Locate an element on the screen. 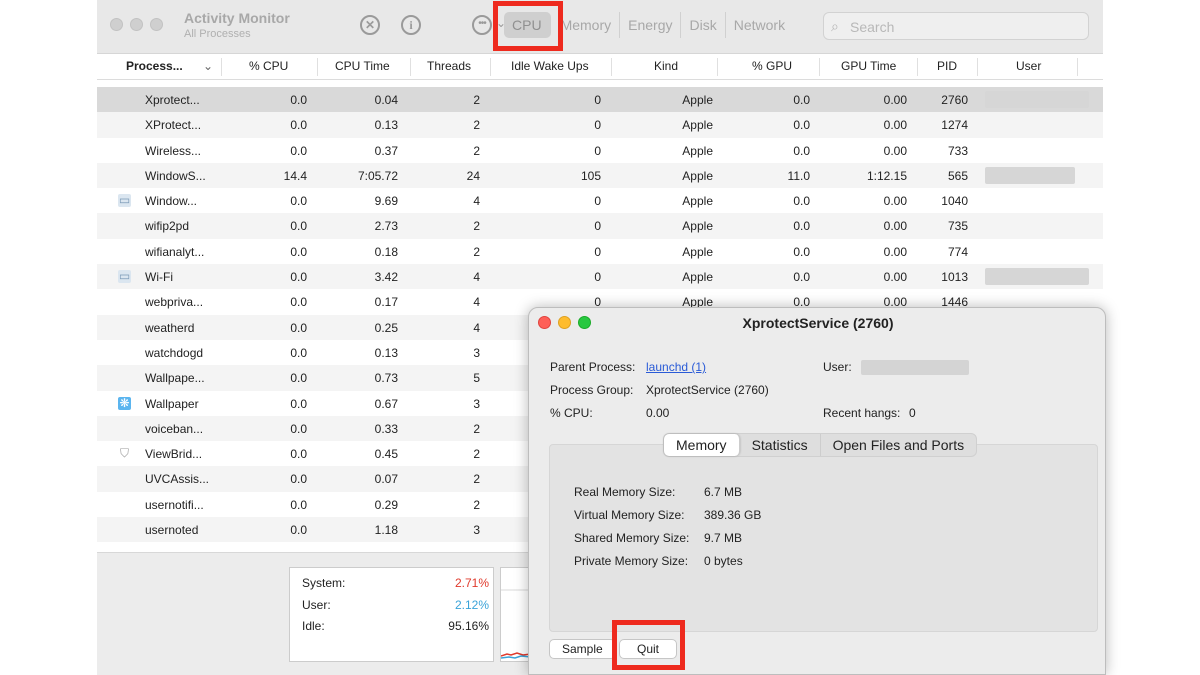 The width and height of the screenshot is (1200, 675). tab-open-files-and-ports: Open Files and Ports is located at coordinates (899, 445).